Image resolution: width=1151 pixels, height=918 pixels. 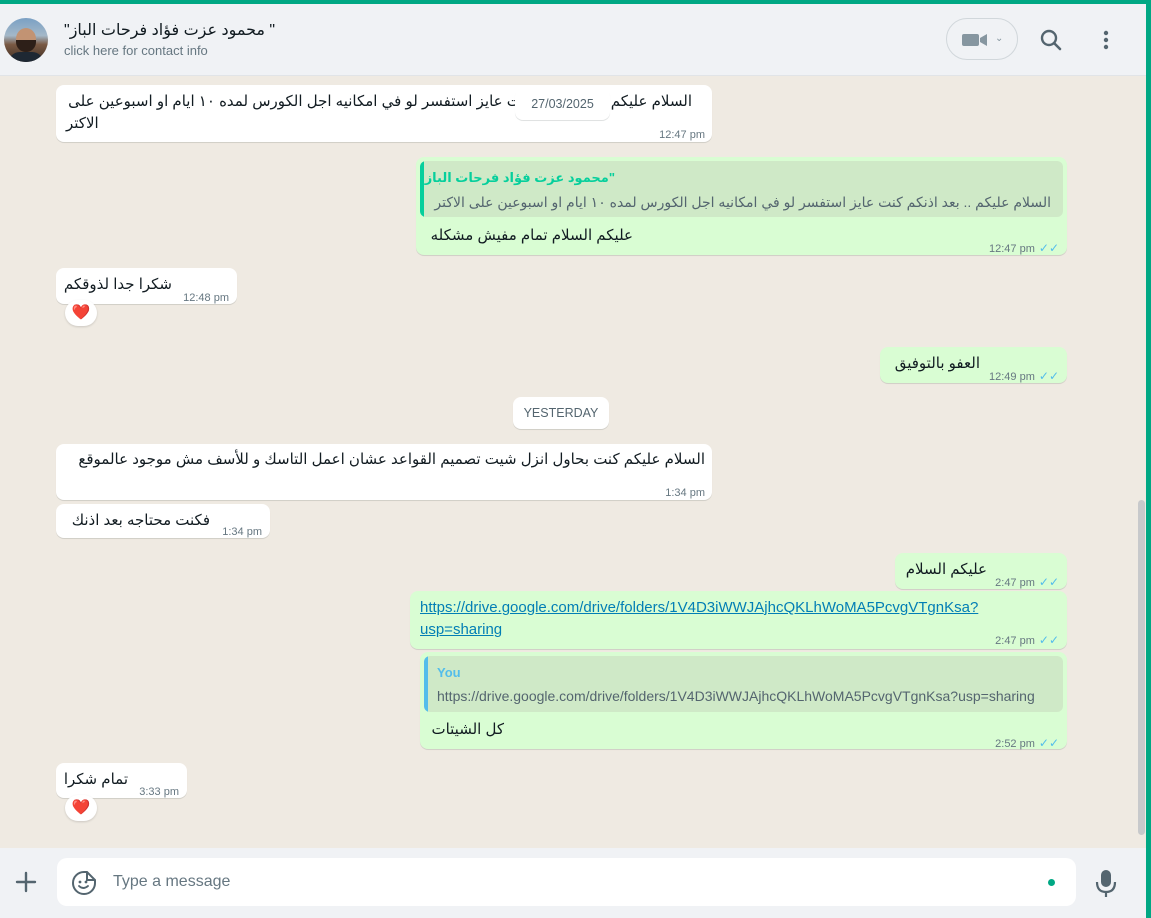 What do you see at coordinates (974, 40) in the screenshot?
I see `video-call-icon` at bounding box center [974, 40].